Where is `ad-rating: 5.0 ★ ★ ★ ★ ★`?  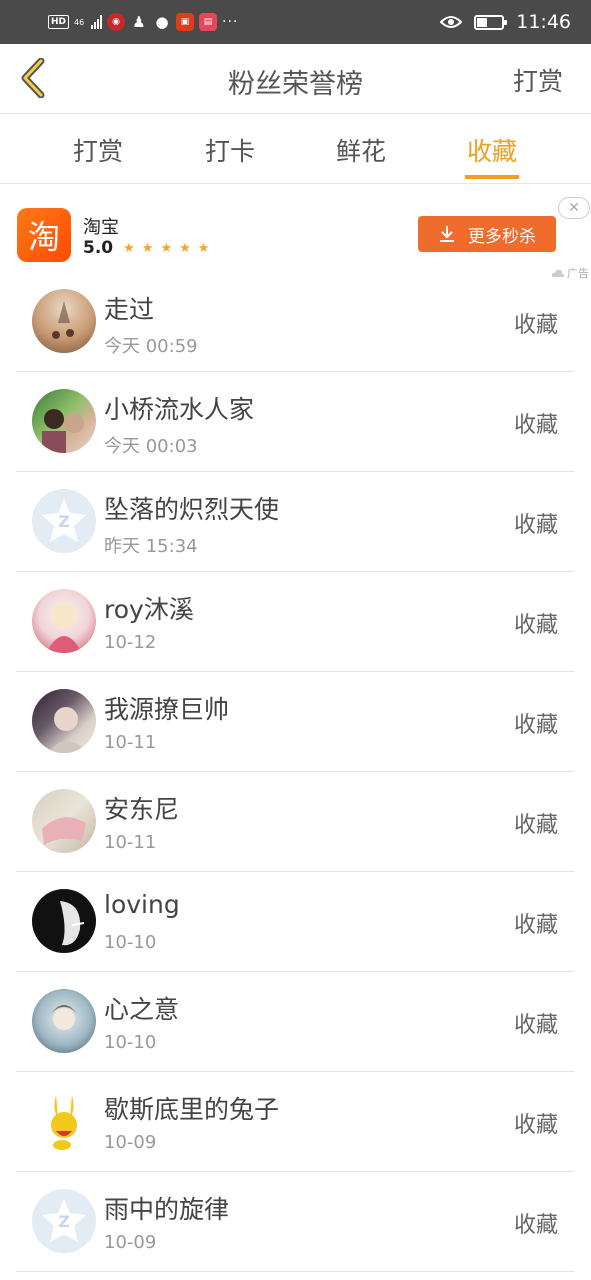
ad-rating: 5.0 ★ ★ ★ ★ ★ is located at coordinates (146, 248).